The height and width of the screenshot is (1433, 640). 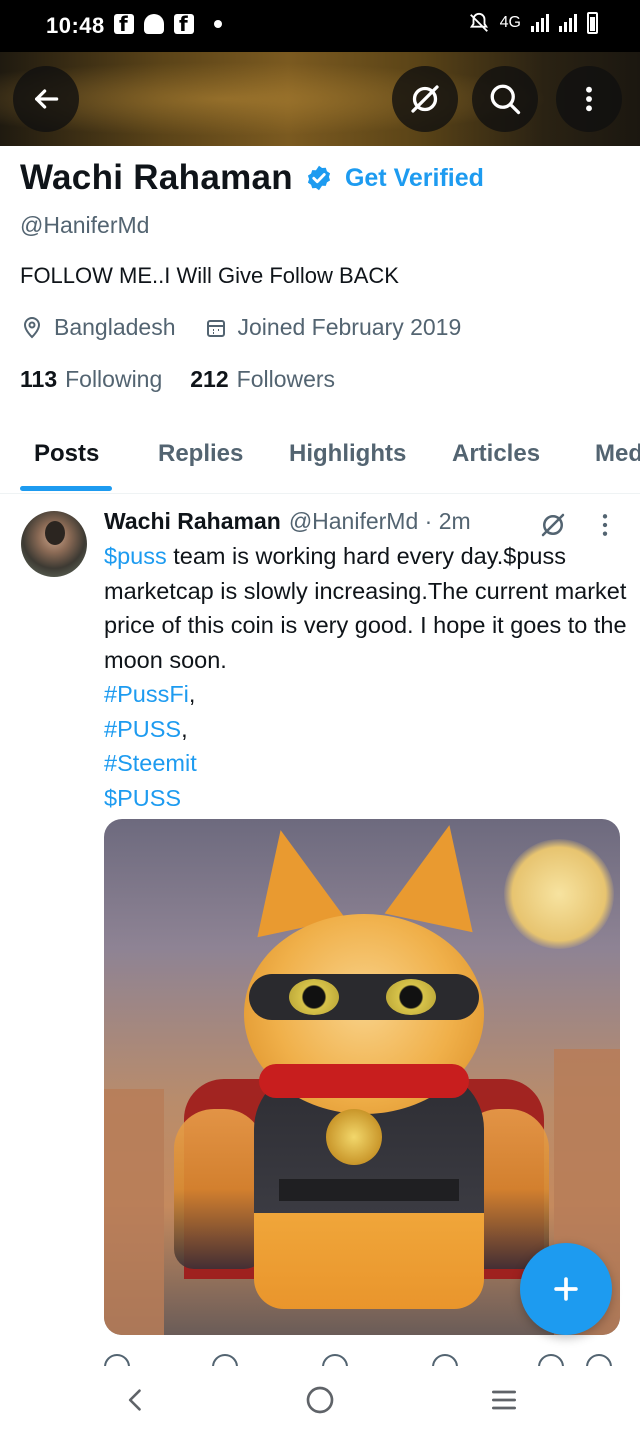 I want to click on verified-badge-icon, so click(x=319, y=178).